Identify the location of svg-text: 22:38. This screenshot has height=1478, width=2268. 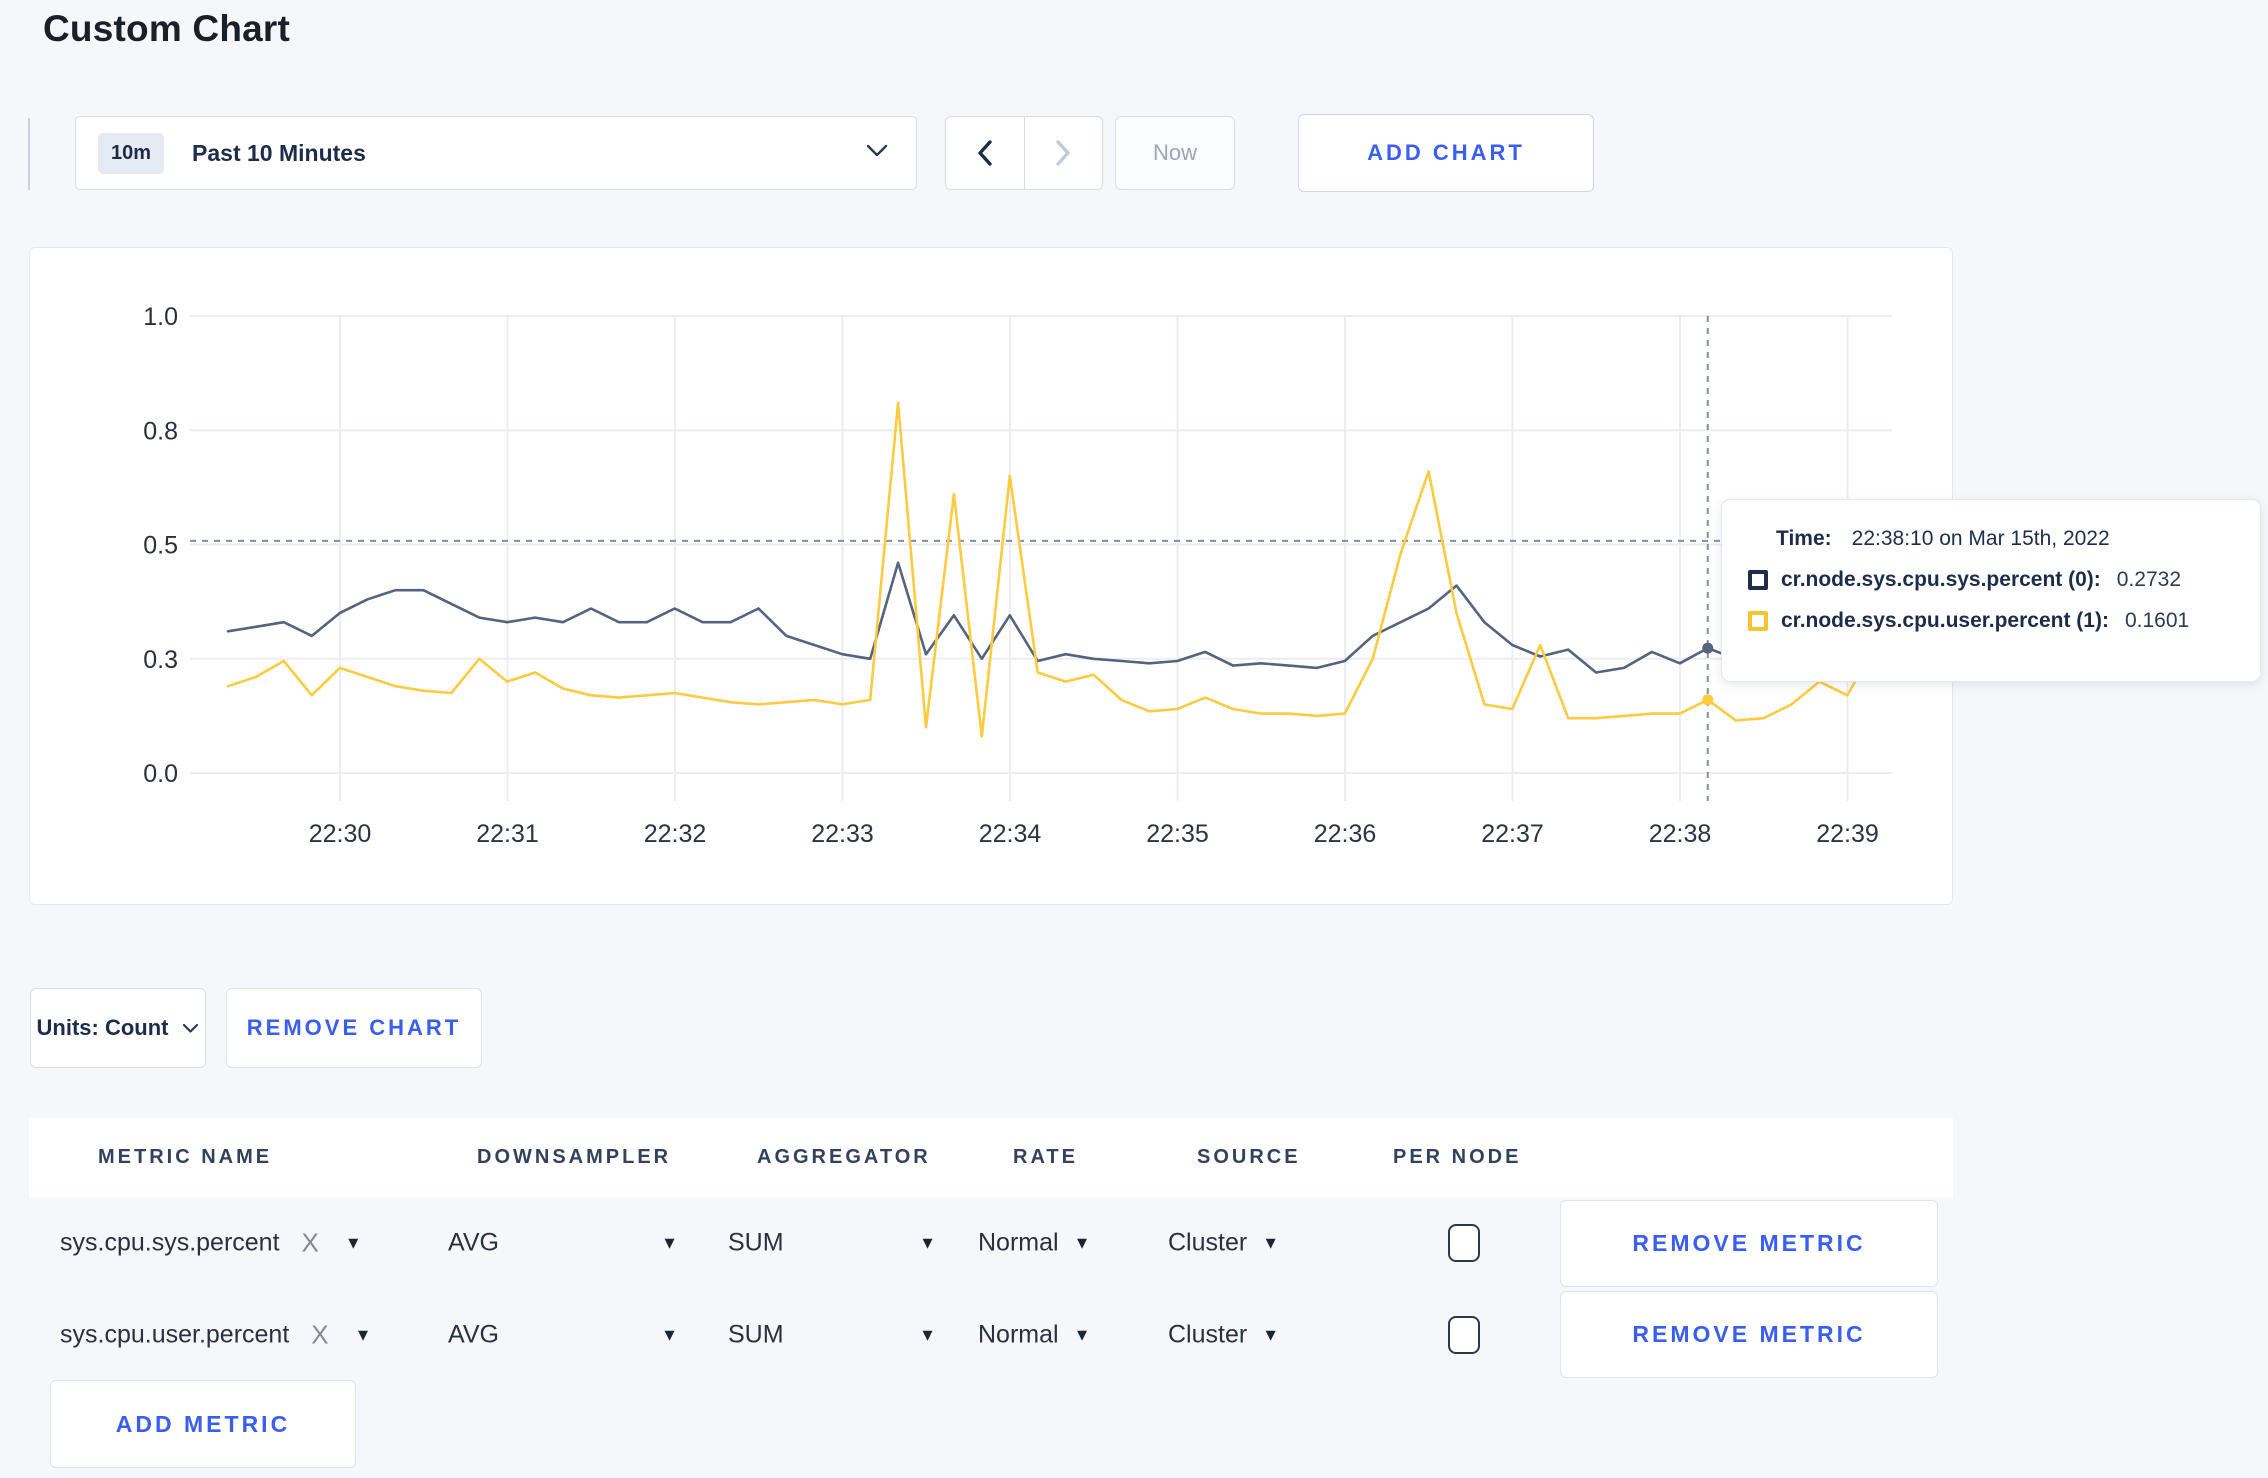
(1680, 834).